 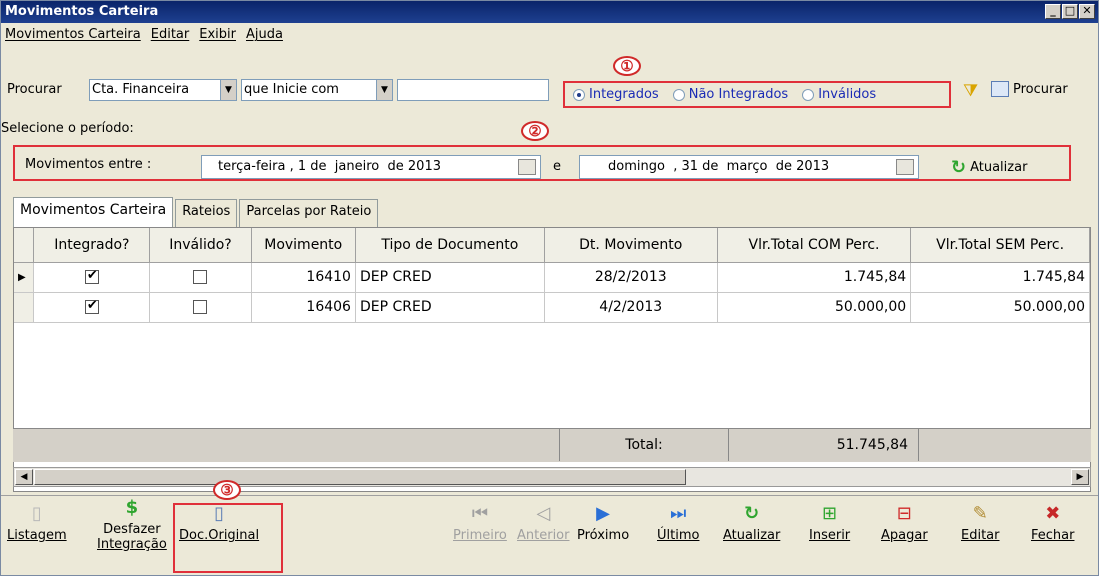 What do you see at coordinates (414, 166) in the screenshot?
I see `start-year: de 2013` at bounding box center [414, 166].